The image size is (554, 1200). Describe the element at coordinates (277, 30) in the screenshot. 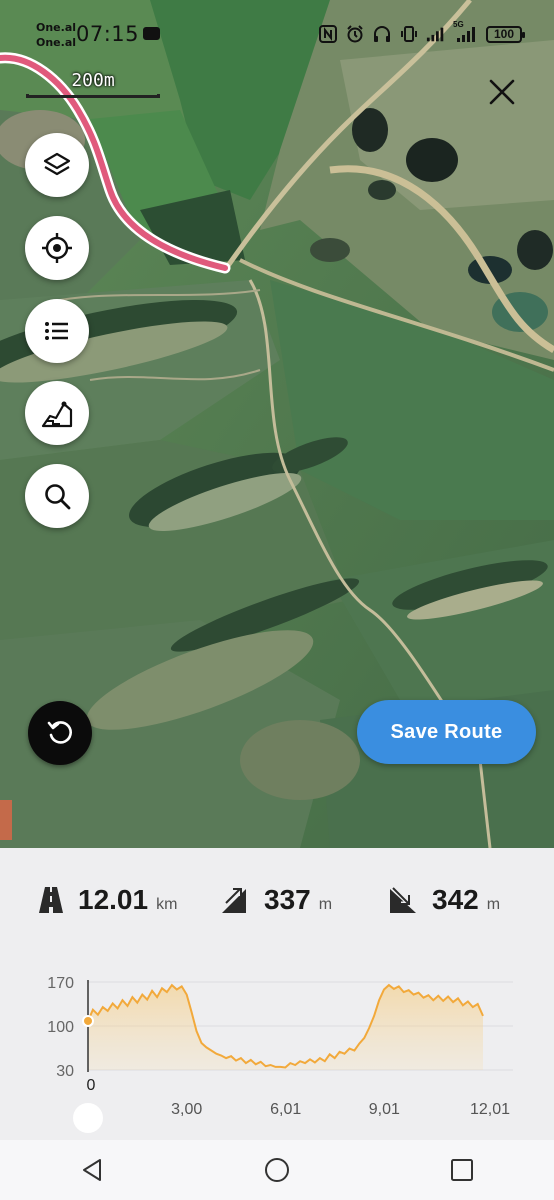

I see `status-bar: One.al One.al 07:15 5G 100` at that location.